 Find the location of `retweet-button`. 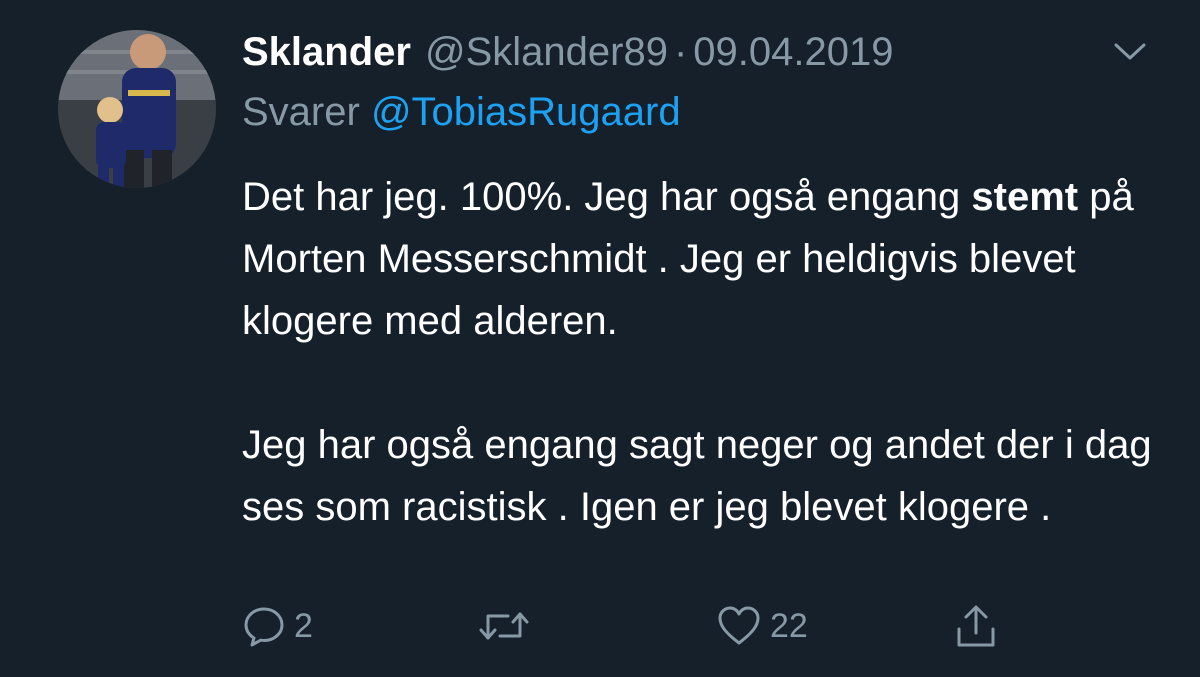

retweet-button is located at coordinates (508, 626).